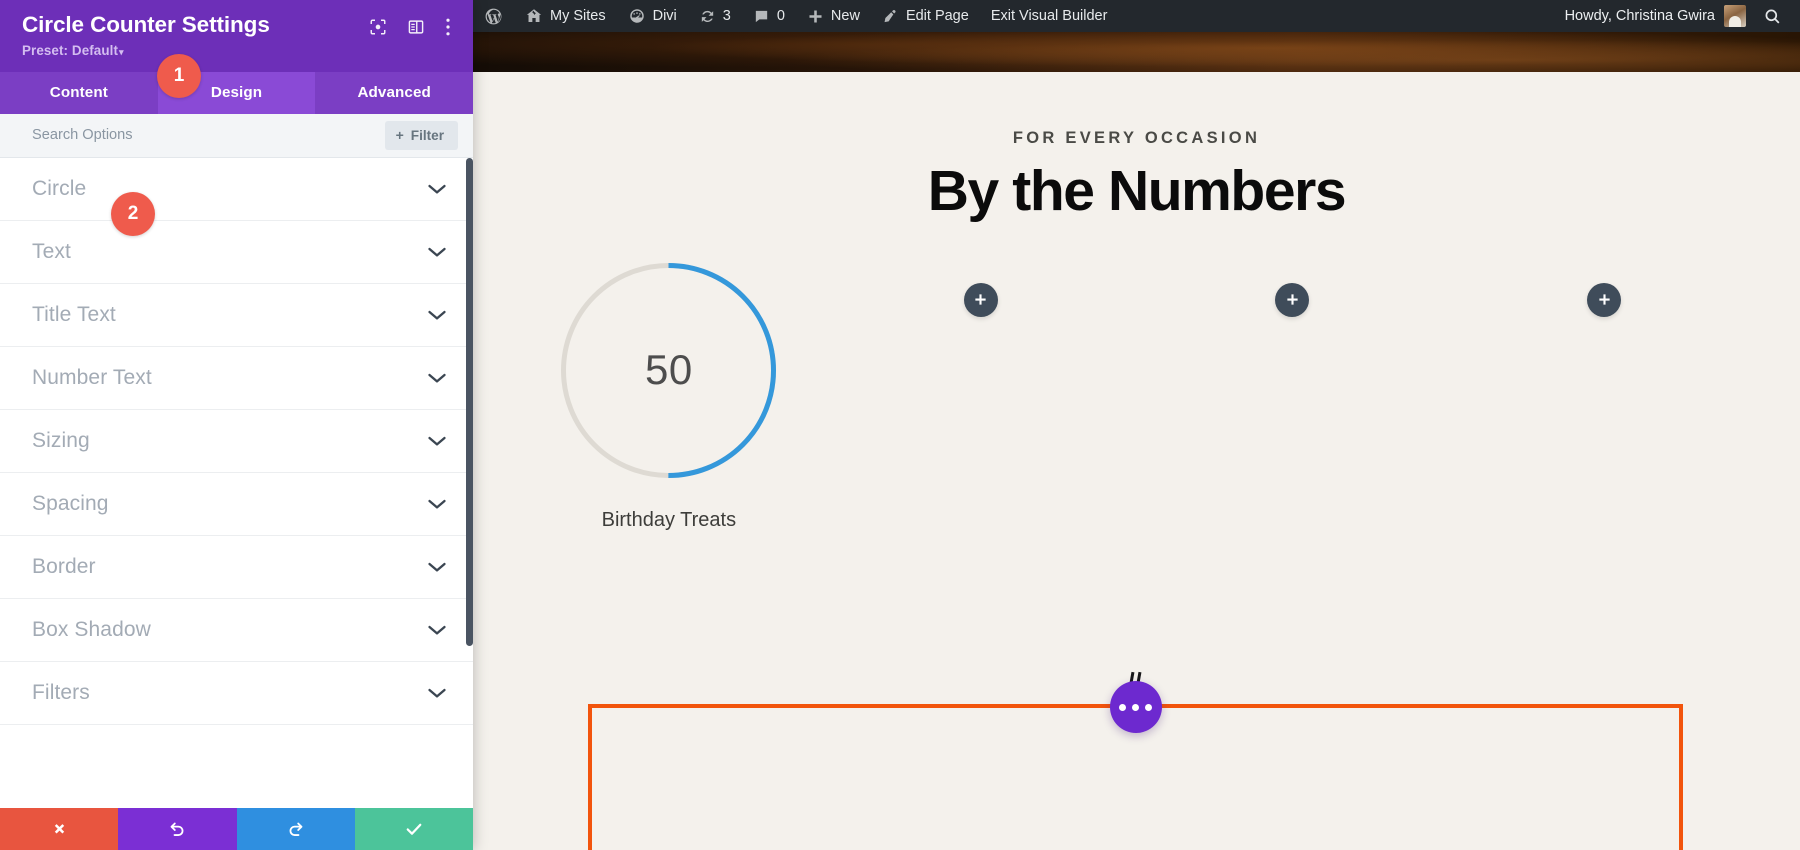 This screenshot has height=850, width=1800. I want to click on search-icon, so click(1777, 16).